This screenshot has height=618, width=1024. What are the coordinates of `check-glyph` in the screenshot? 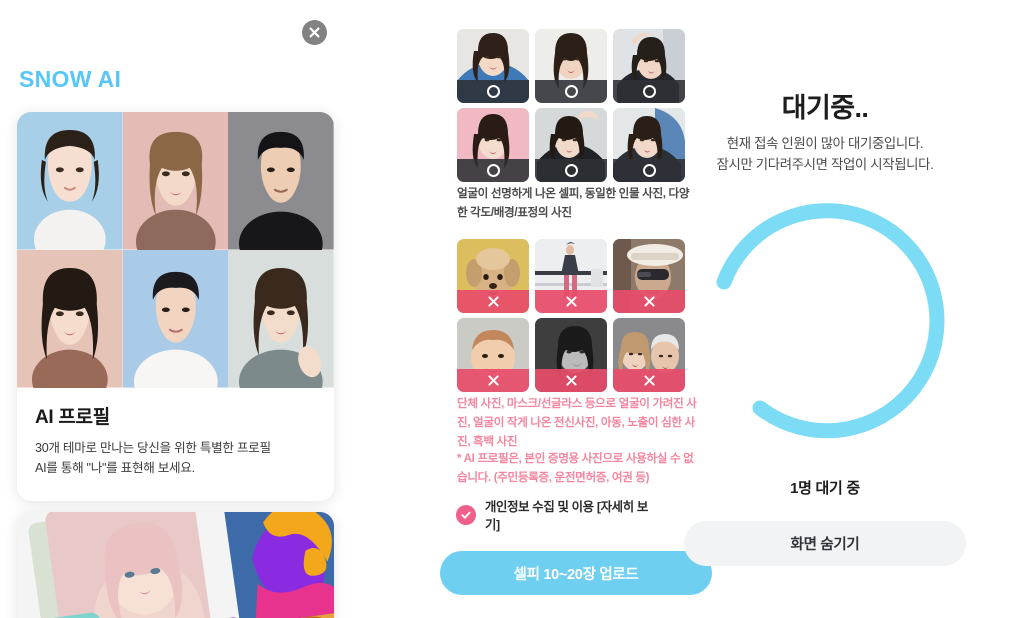 It's located at (466, 515).